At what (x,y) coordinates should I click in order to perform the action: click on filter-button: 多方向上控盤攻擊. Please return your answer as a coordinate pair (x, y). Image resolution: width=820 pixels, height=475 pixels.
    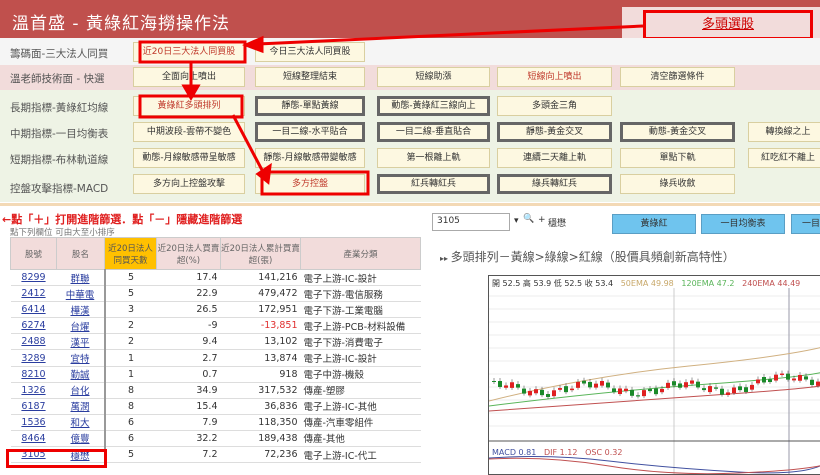
    Looking at the image, I should click on (189, 184).